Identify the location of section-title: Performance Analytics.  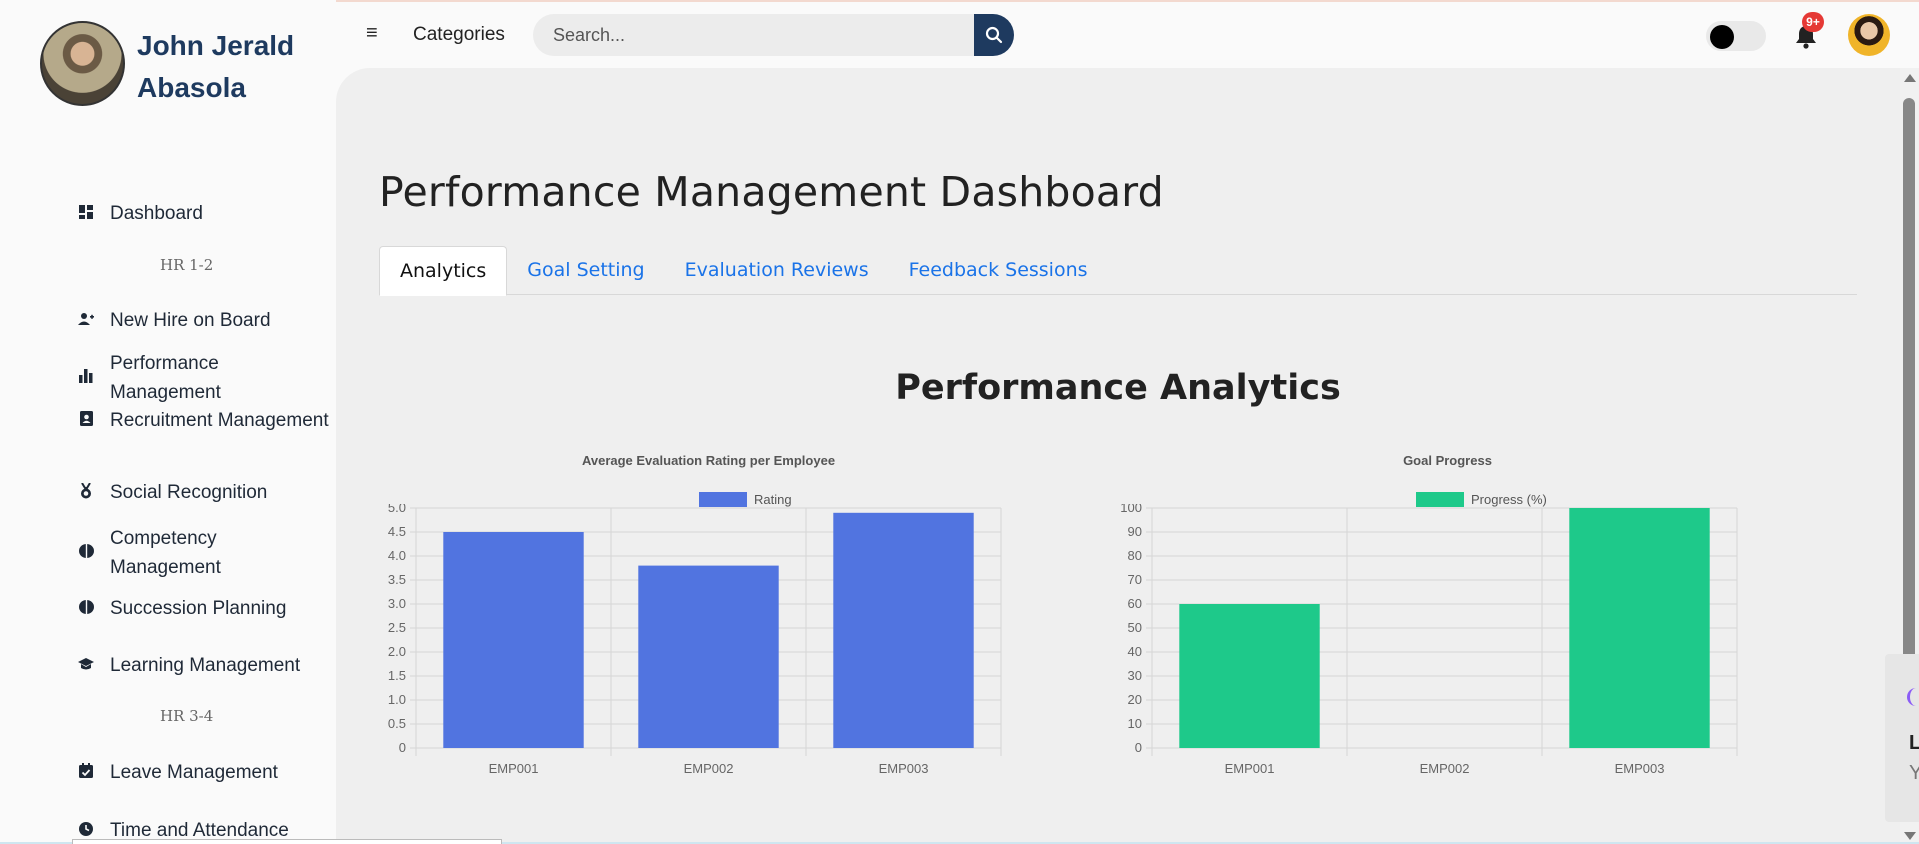
(1118, 388).